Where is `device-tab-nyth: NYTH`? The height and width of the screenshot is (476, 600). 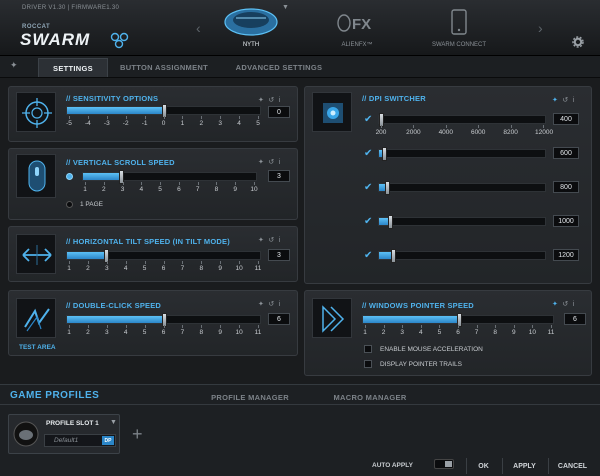
device-tab-nyth: NYTH is located at coordinates (251, 28).